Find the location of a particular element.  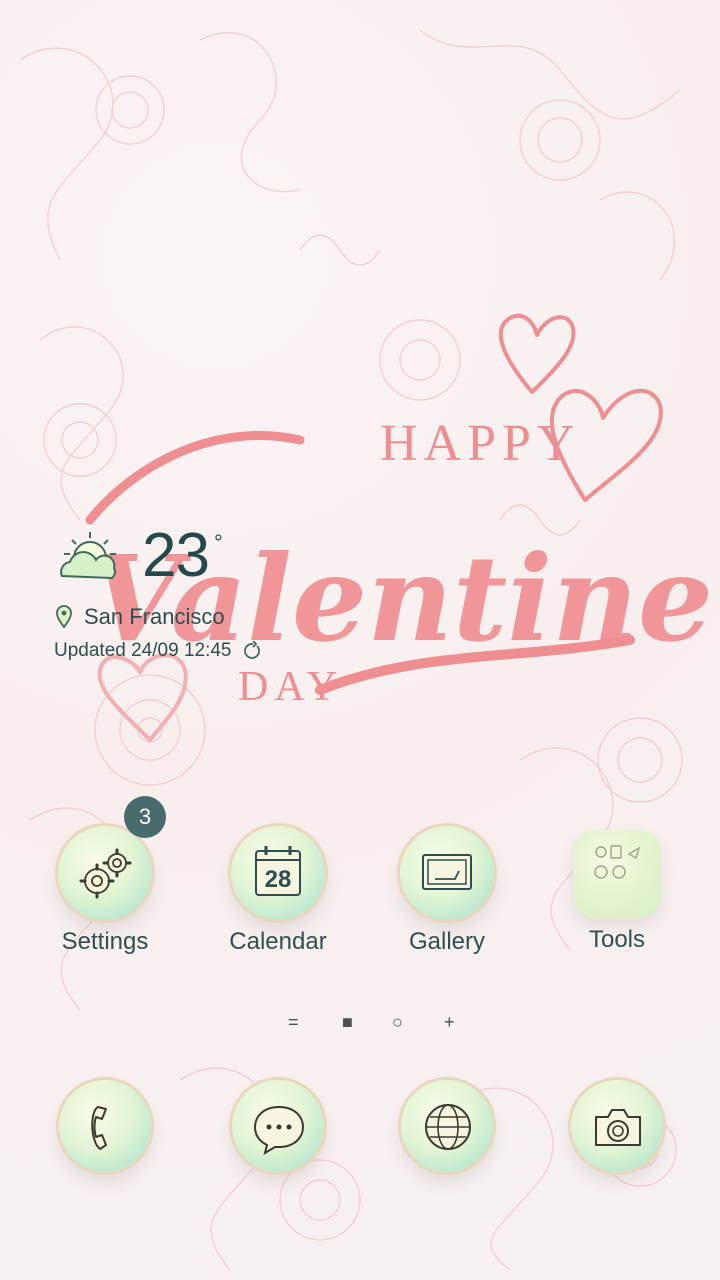

app-settings: 3 Settings is located at coordinates (105, 876).